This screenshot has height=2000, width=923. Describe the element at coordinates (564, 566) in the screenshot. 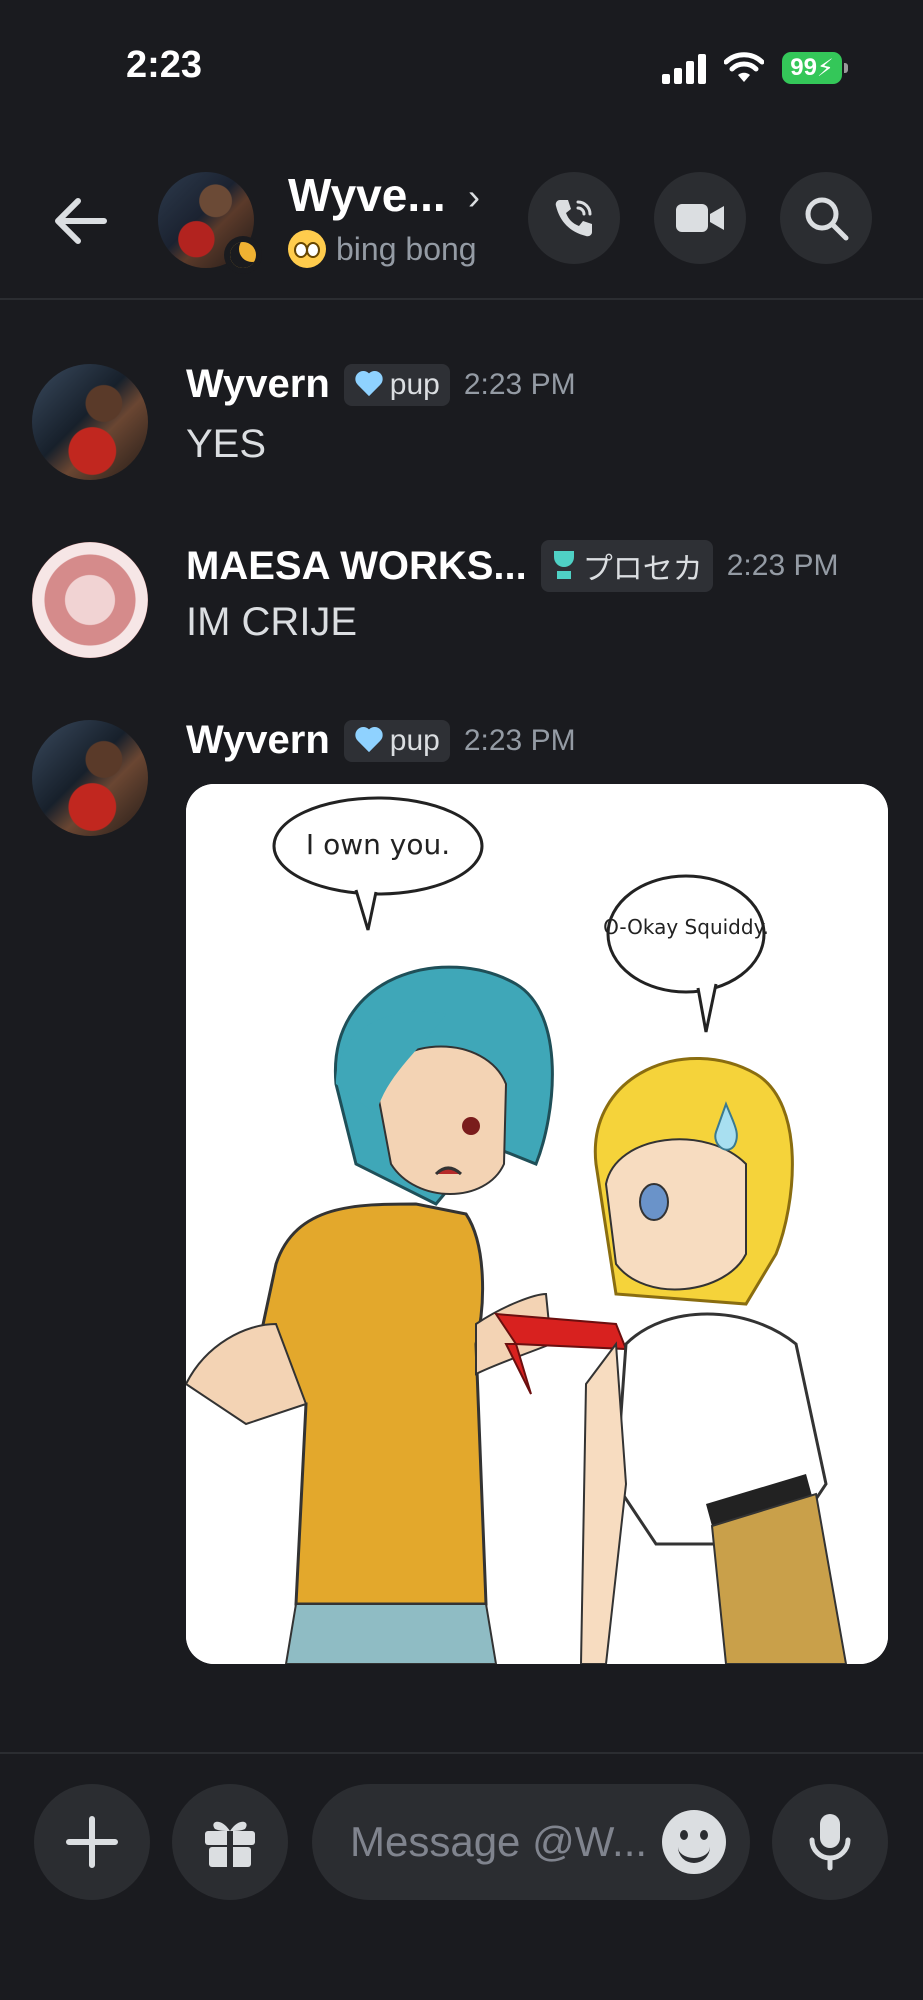

I see `trophy-icon` at that location.